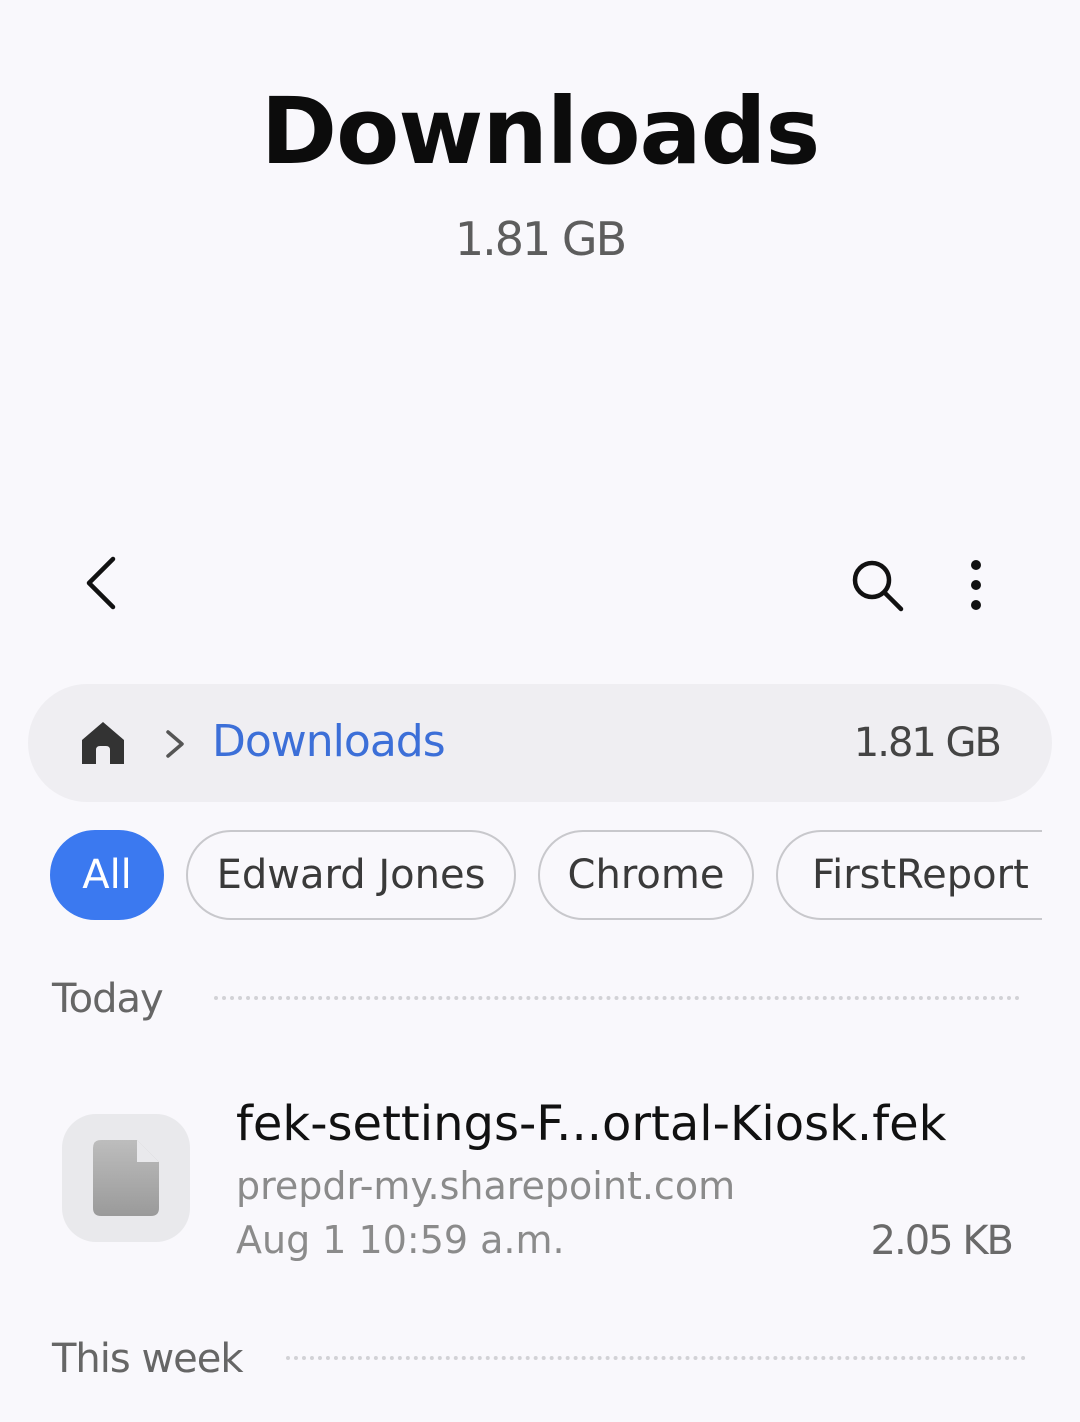  I want to click on file-source: prepdr-my.sharepoint.com, so click(486, 1186).